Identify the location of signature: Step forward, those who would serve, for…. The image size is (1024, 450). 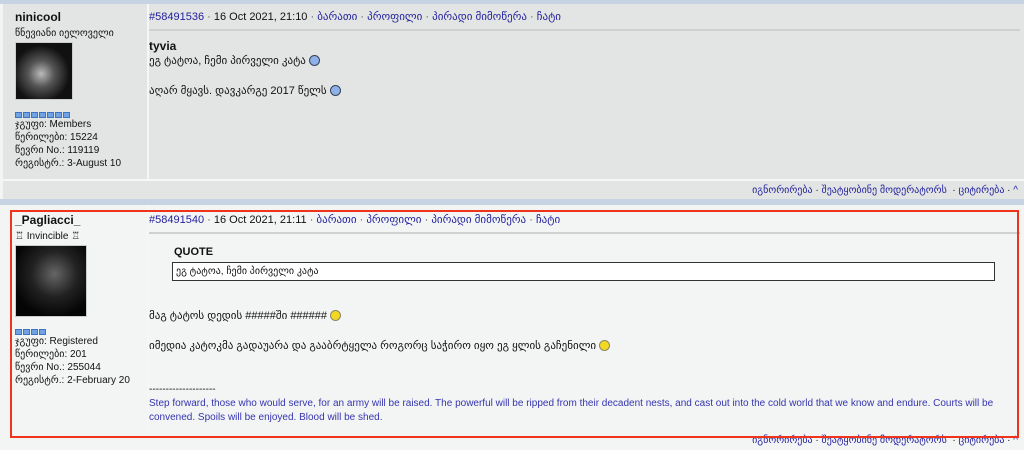
(571, 410).